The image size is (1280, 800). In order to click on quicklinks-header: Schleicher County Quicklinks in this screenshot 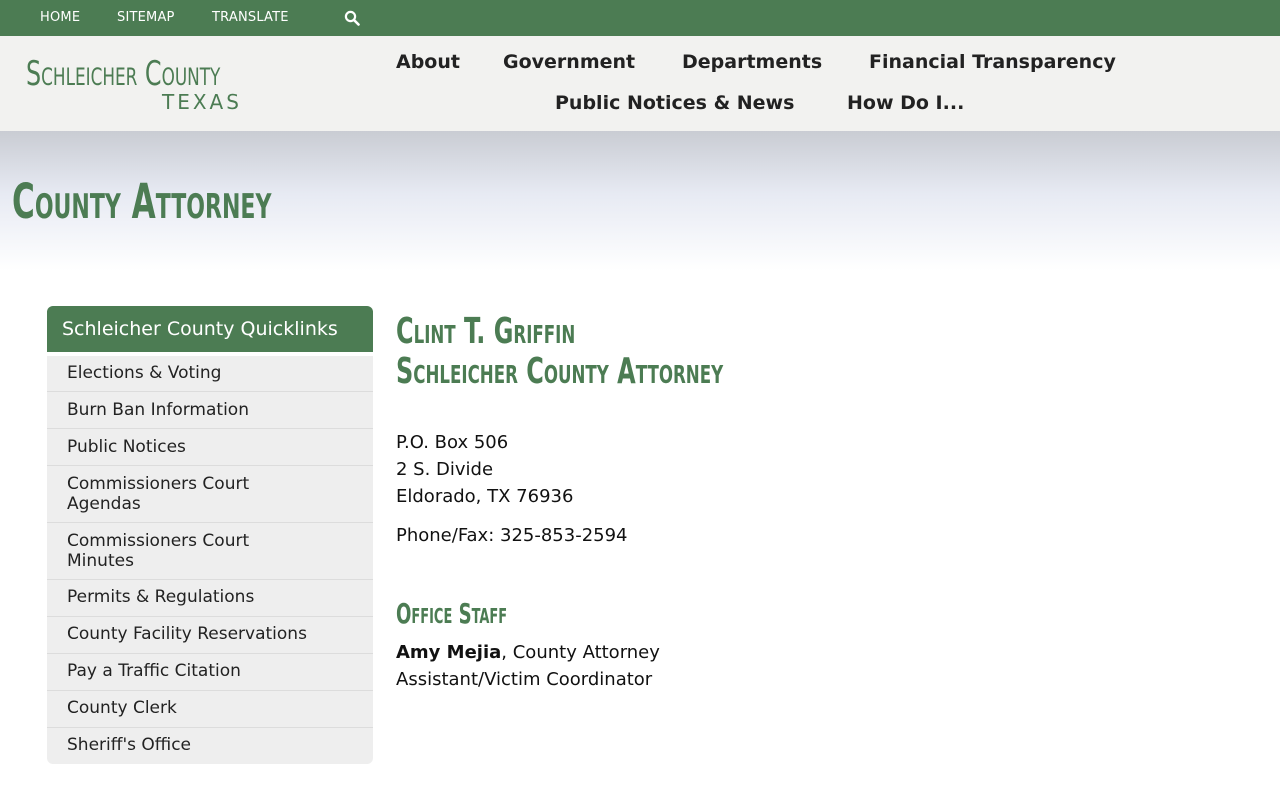, I will do `click(210, 329)`.